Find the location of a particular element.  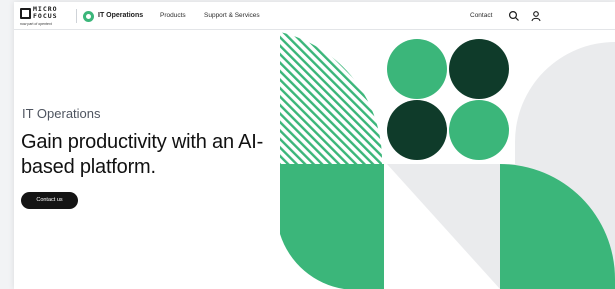

striped-quarter-shape is located at coordinates (331, 98).